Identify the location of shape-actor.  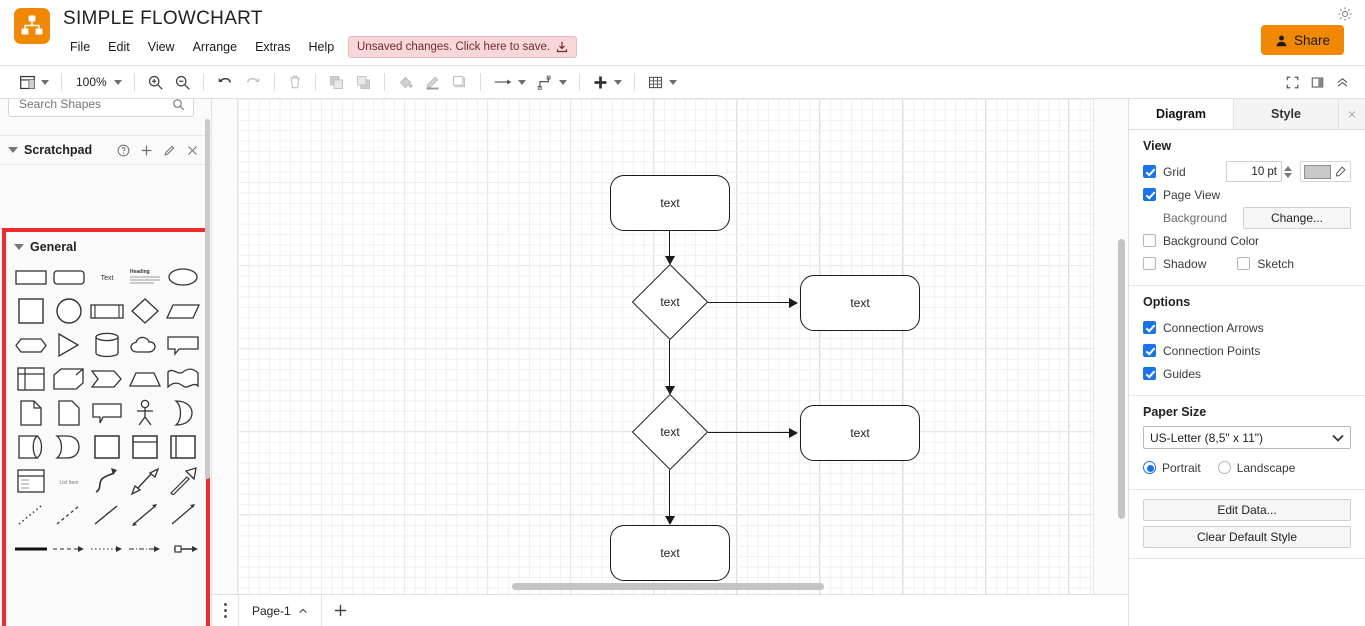
(145, 413).